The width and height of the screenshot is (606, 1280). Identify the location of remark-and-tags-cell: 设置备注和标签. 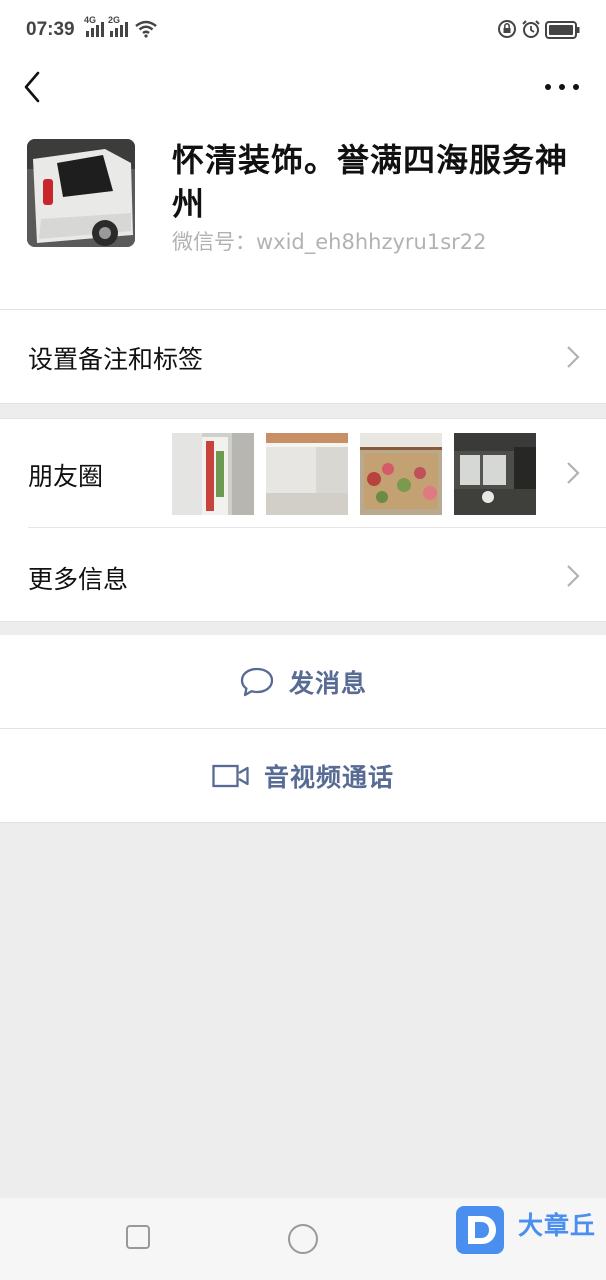
(303, 357).